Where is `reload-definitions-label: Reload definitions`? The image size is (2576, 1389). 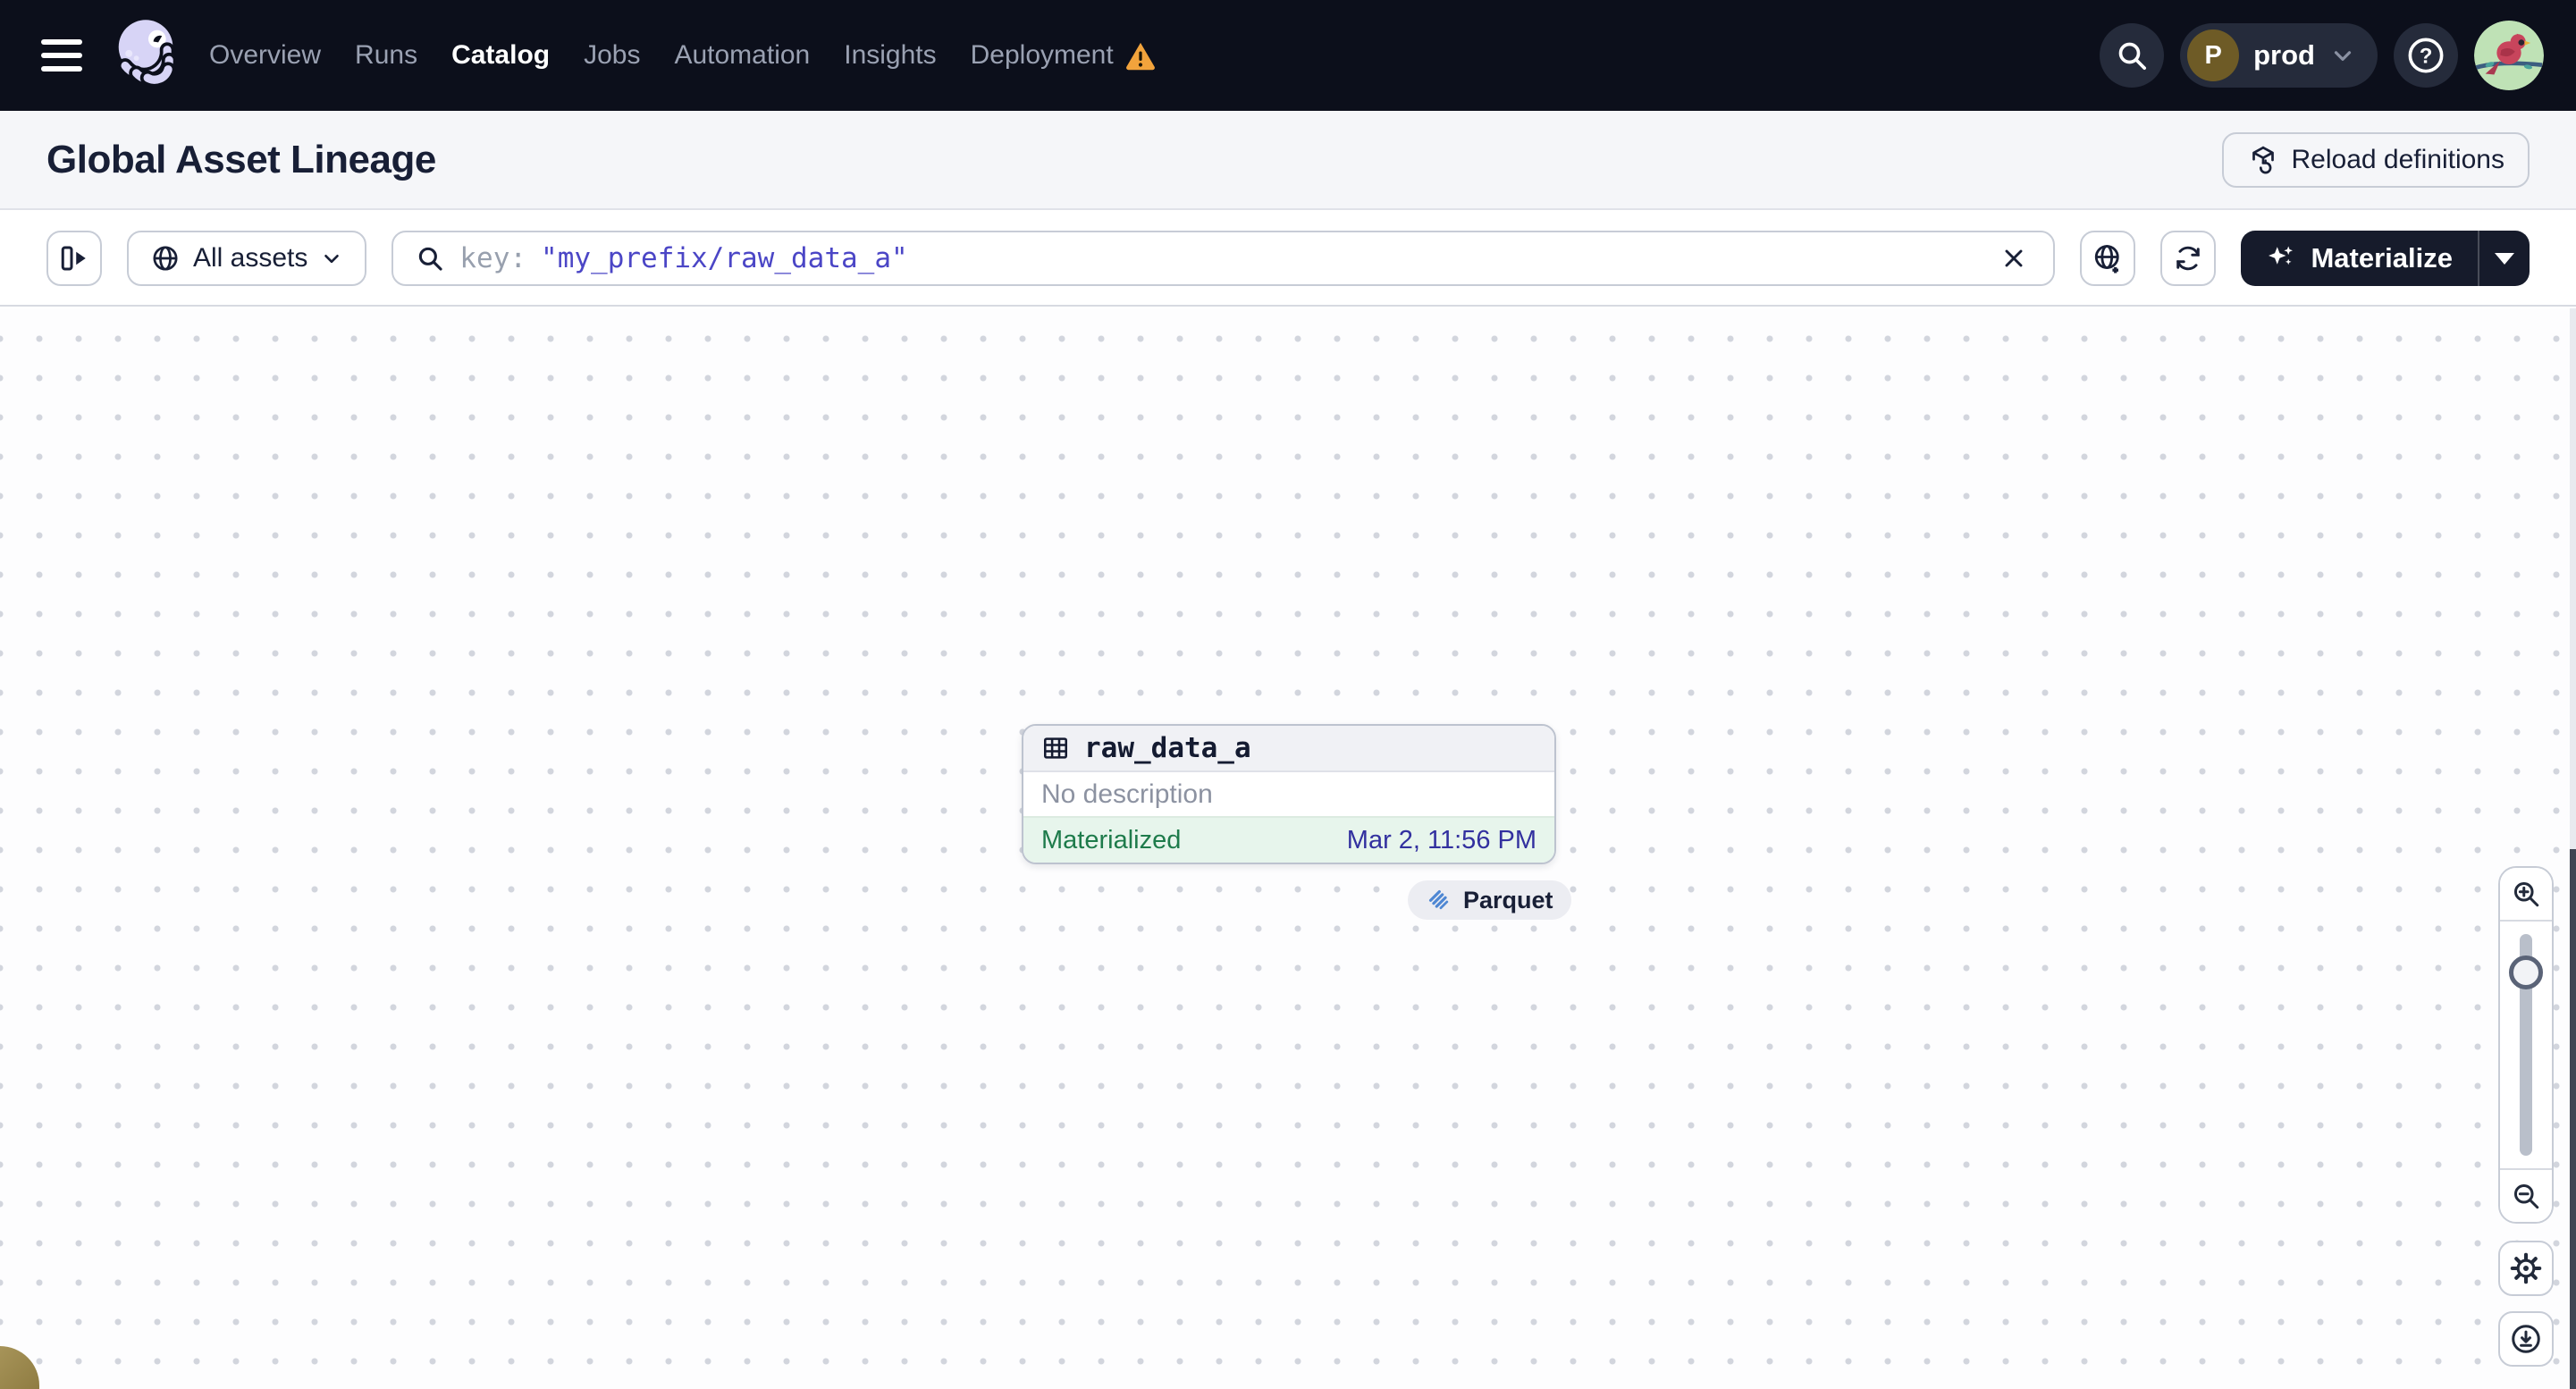
reload-definitions-label: Reload definitions is located at coordinates (2398, 159).